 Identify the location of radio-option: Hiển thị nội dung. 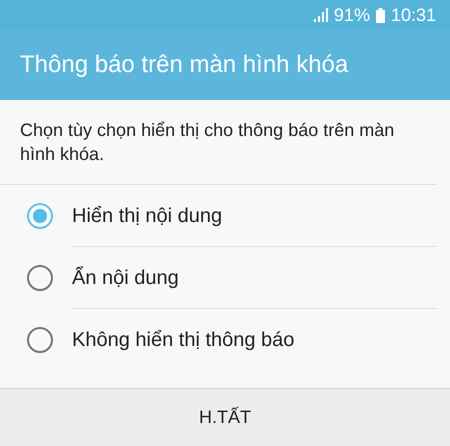
(225, 216).